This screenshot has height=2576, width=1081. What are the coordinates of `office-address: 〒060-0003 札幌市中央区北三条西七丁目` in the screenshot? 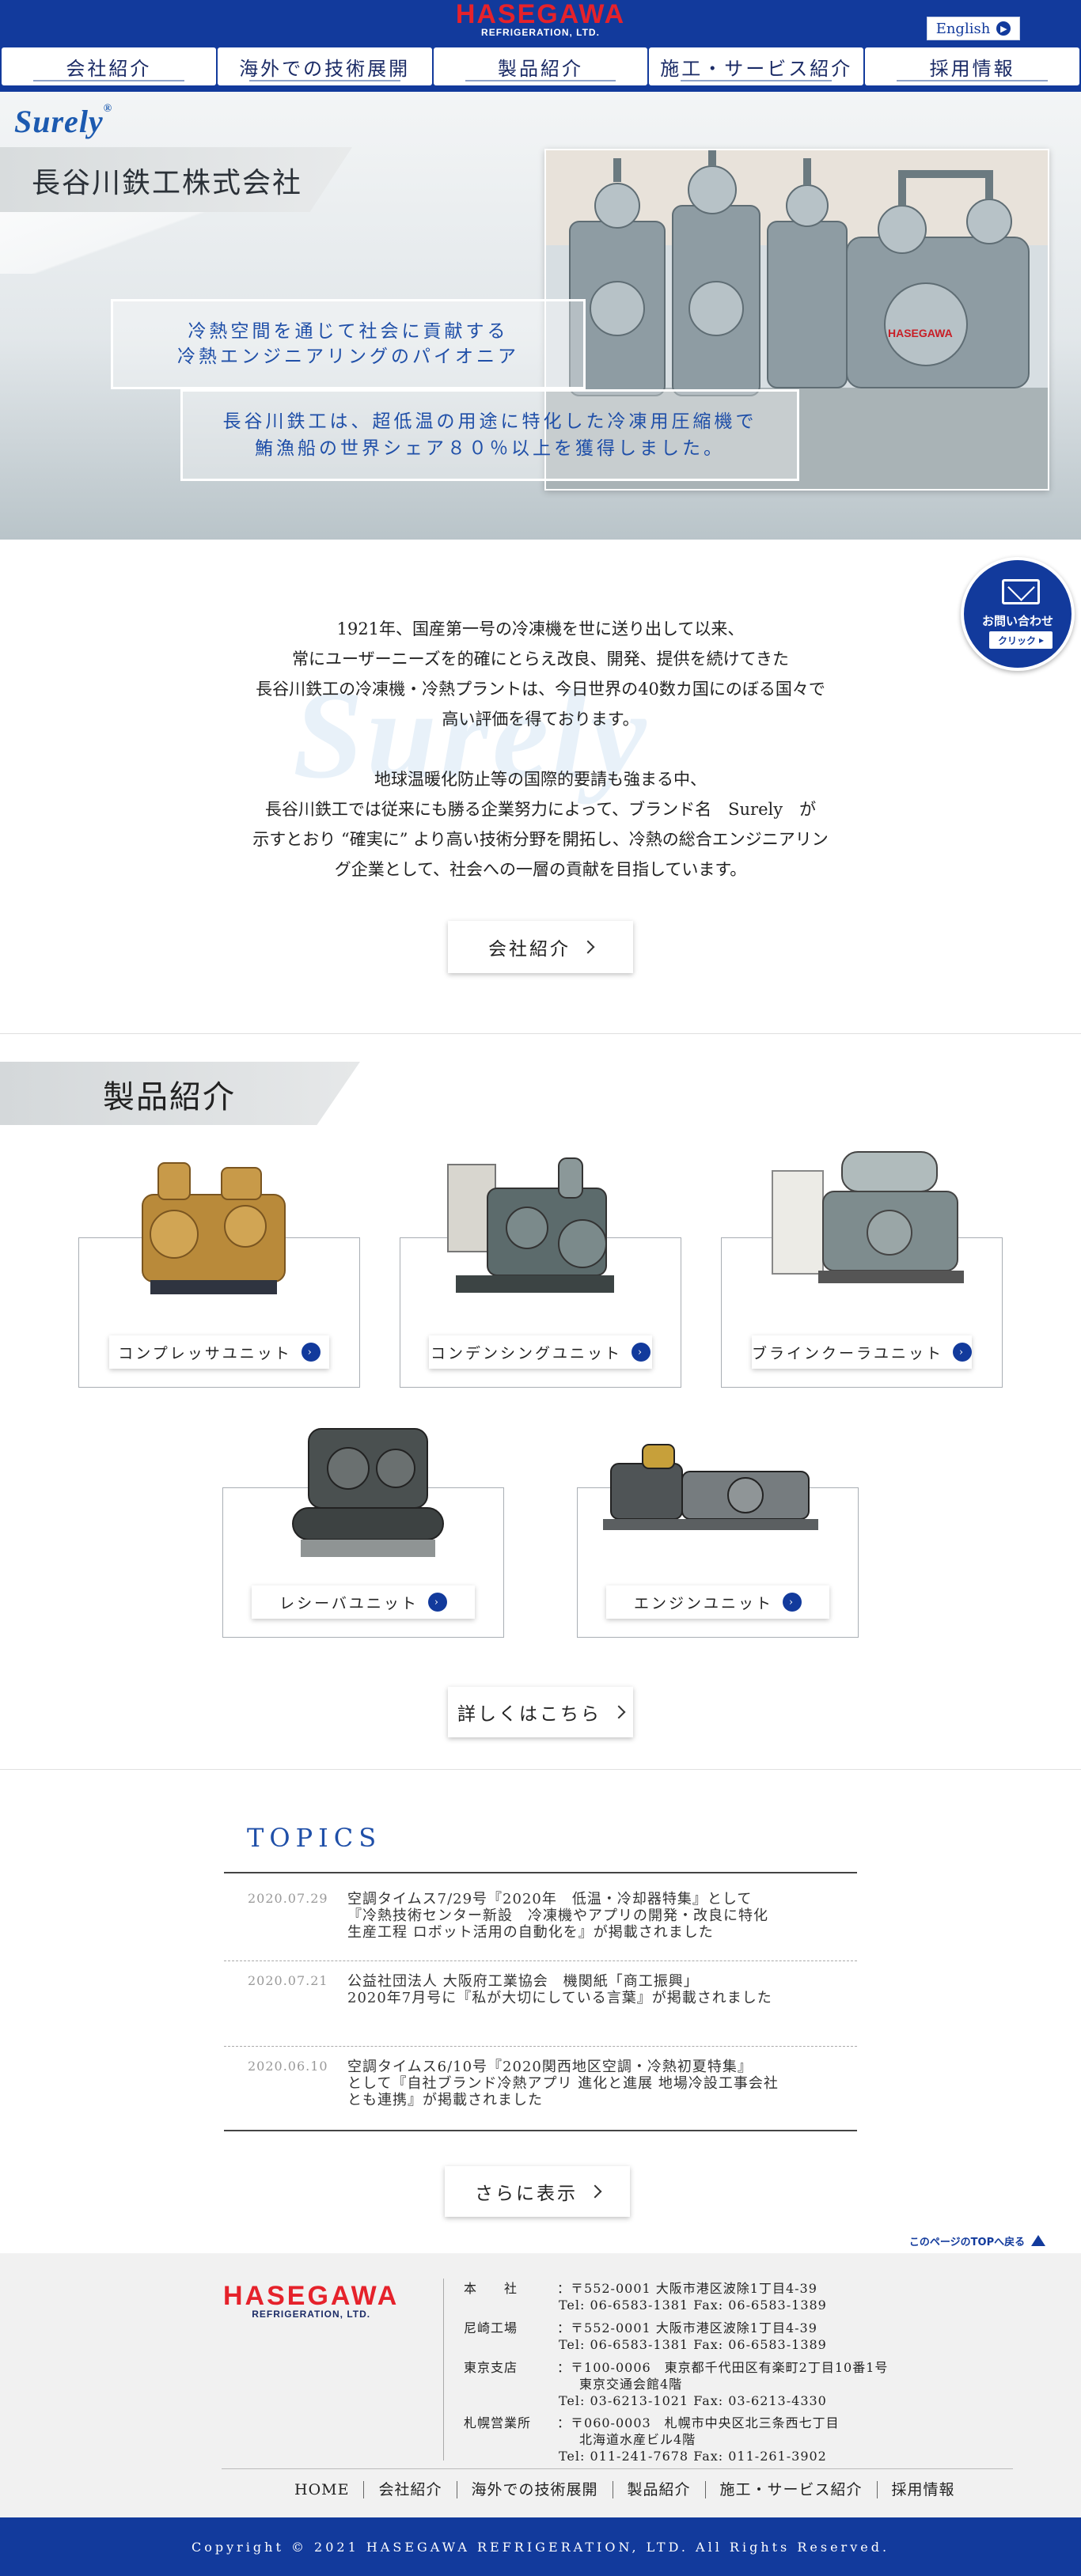 It's located at (705, 2422).